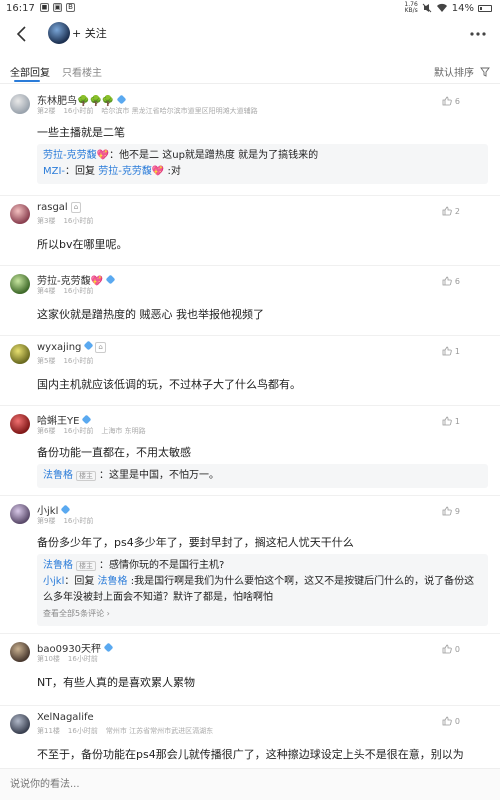  I want to click on floor: 第5楼, so click(46, 361).